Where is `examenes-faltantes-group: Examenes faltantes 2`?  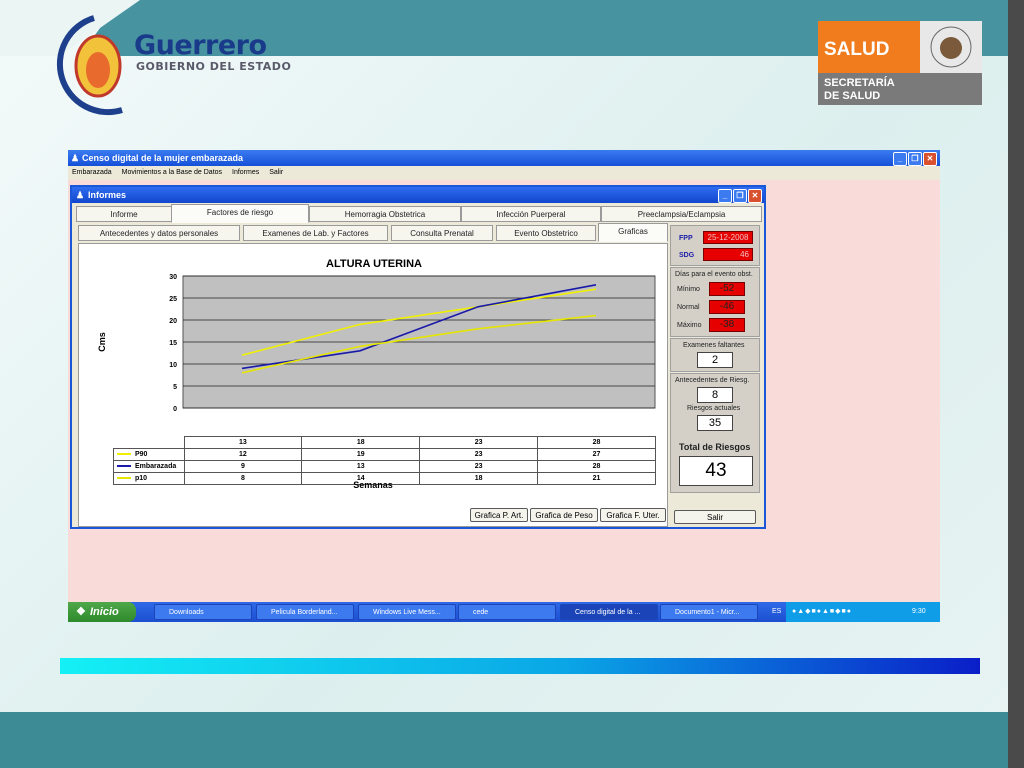 examenes-faltantes-group: Examenes faltantes 2 is located at coordinates (715, 355).